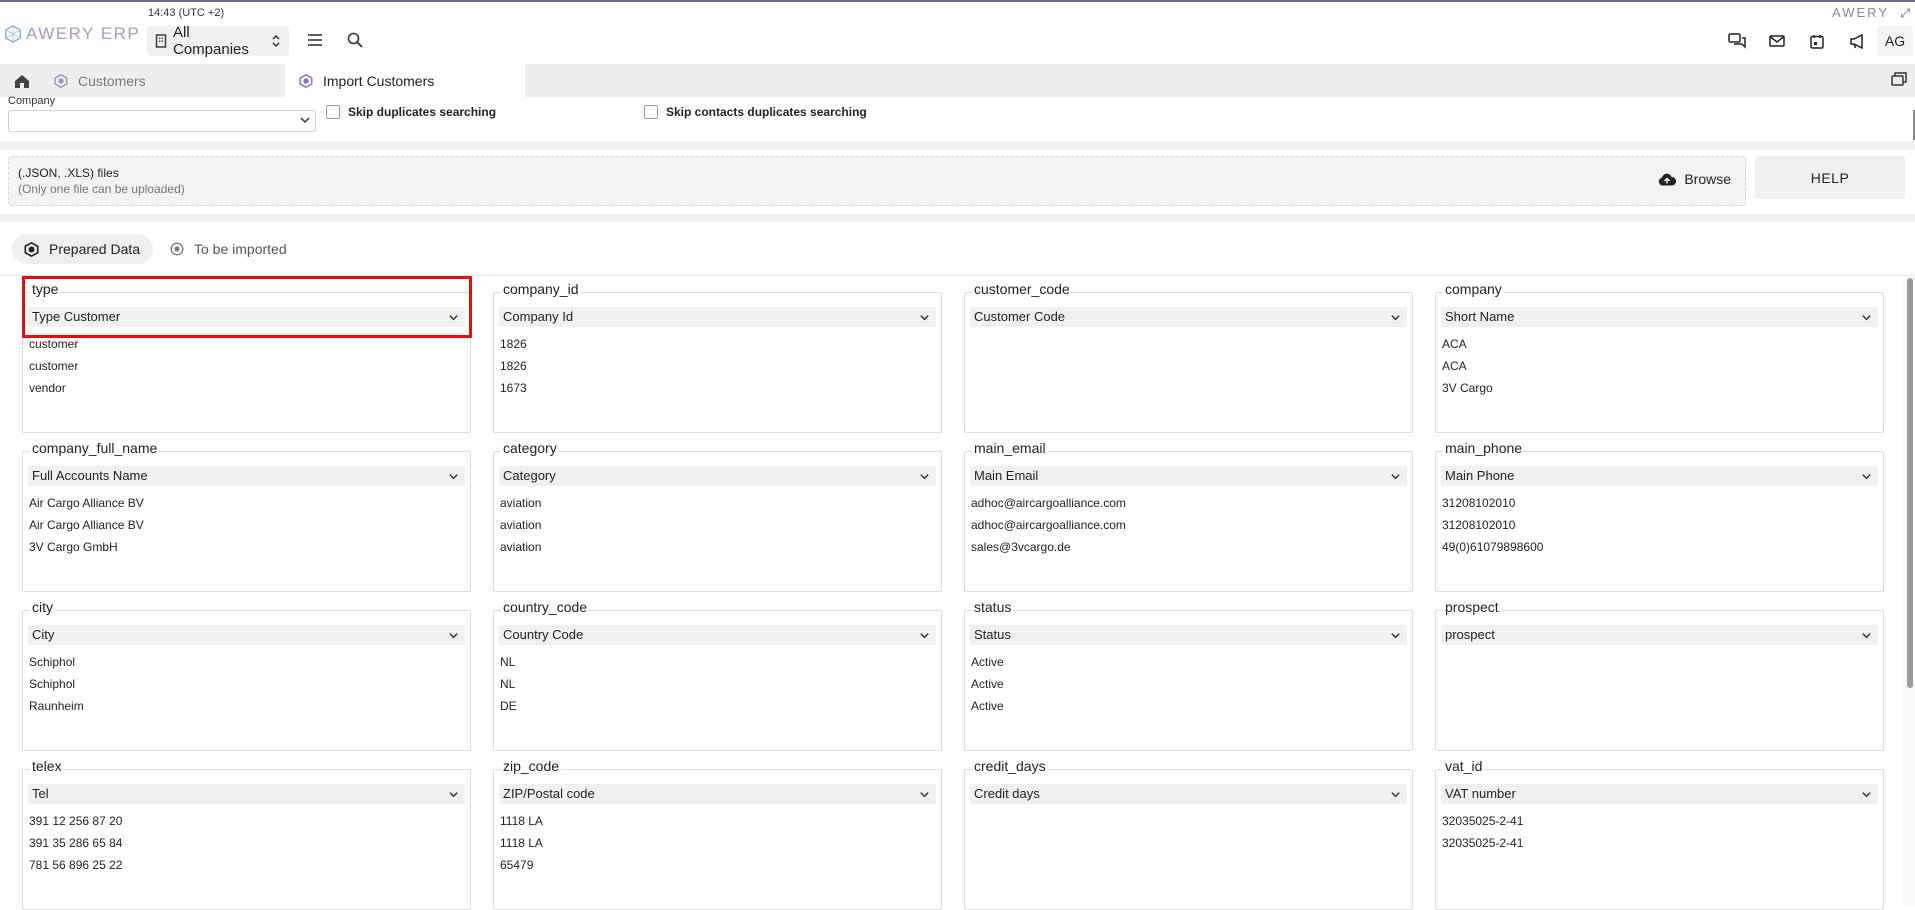  I want to click on field-mapping-value: Status, so click(992, 634).